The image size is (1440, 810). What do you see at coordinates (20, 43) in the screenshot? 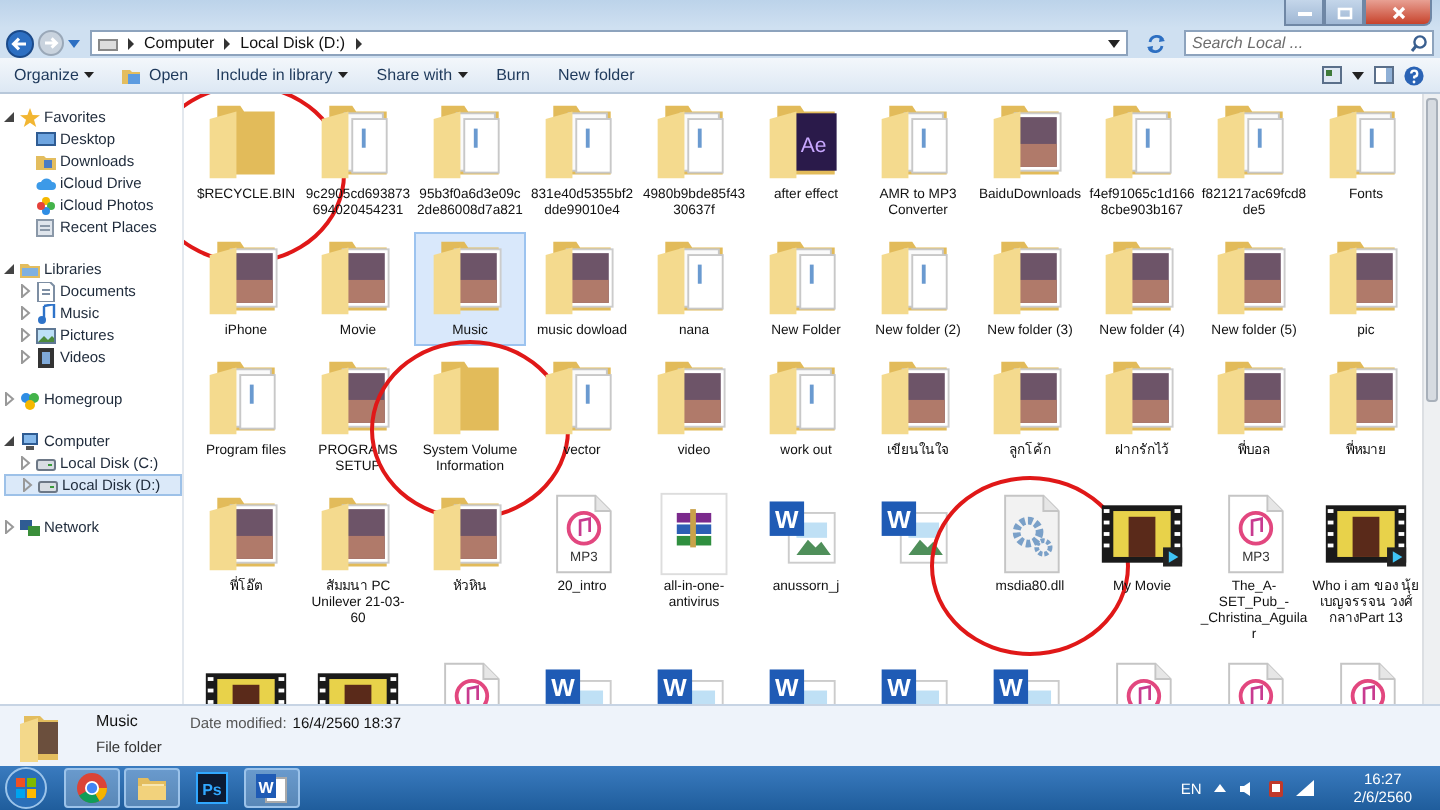
I see `back-button` at bounding box center [20, 43].